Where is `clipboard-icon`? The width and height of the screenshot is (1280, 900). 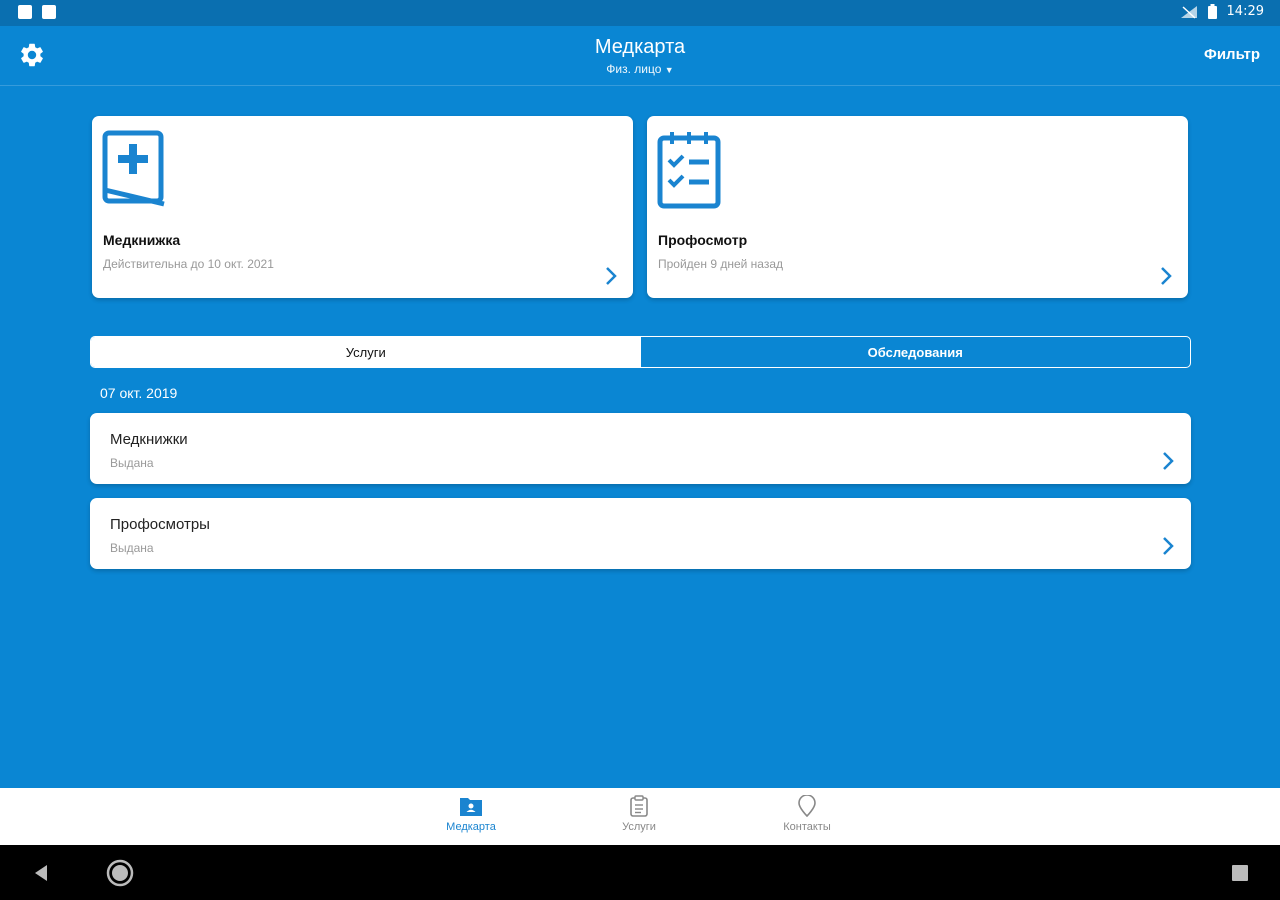
clipboard-icon is located at coordinates (639, 806).